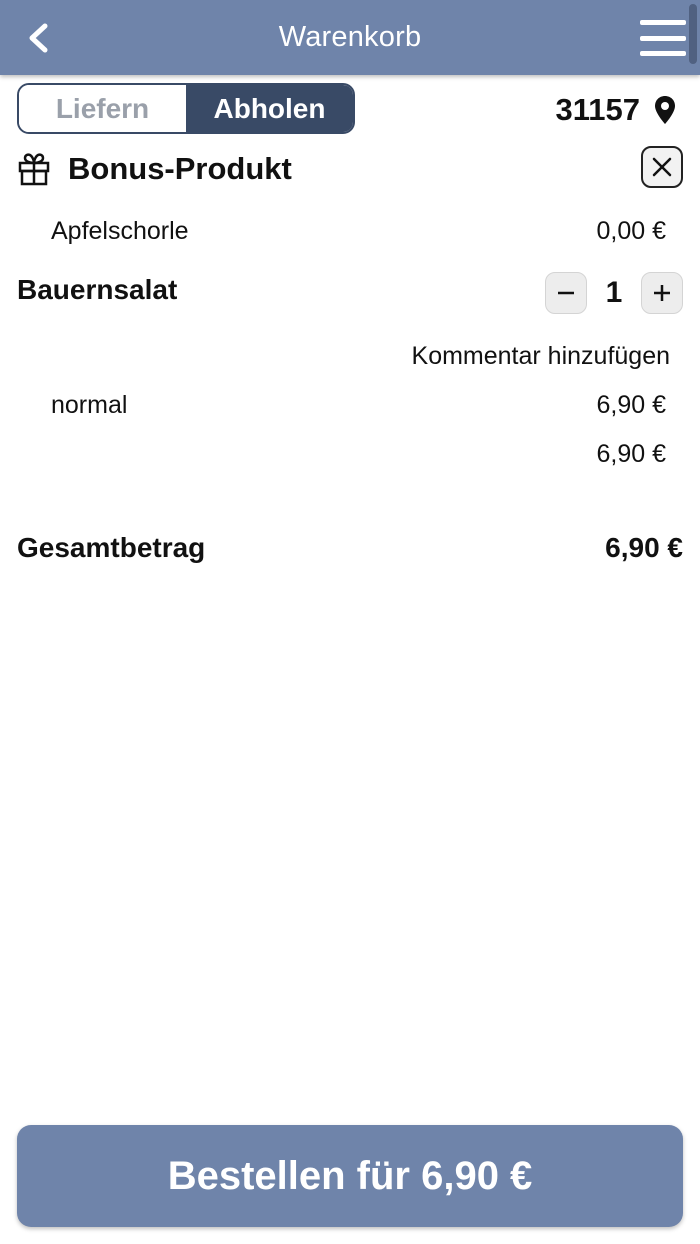  I want to click on zip-code: 31157, so click(598, 109).